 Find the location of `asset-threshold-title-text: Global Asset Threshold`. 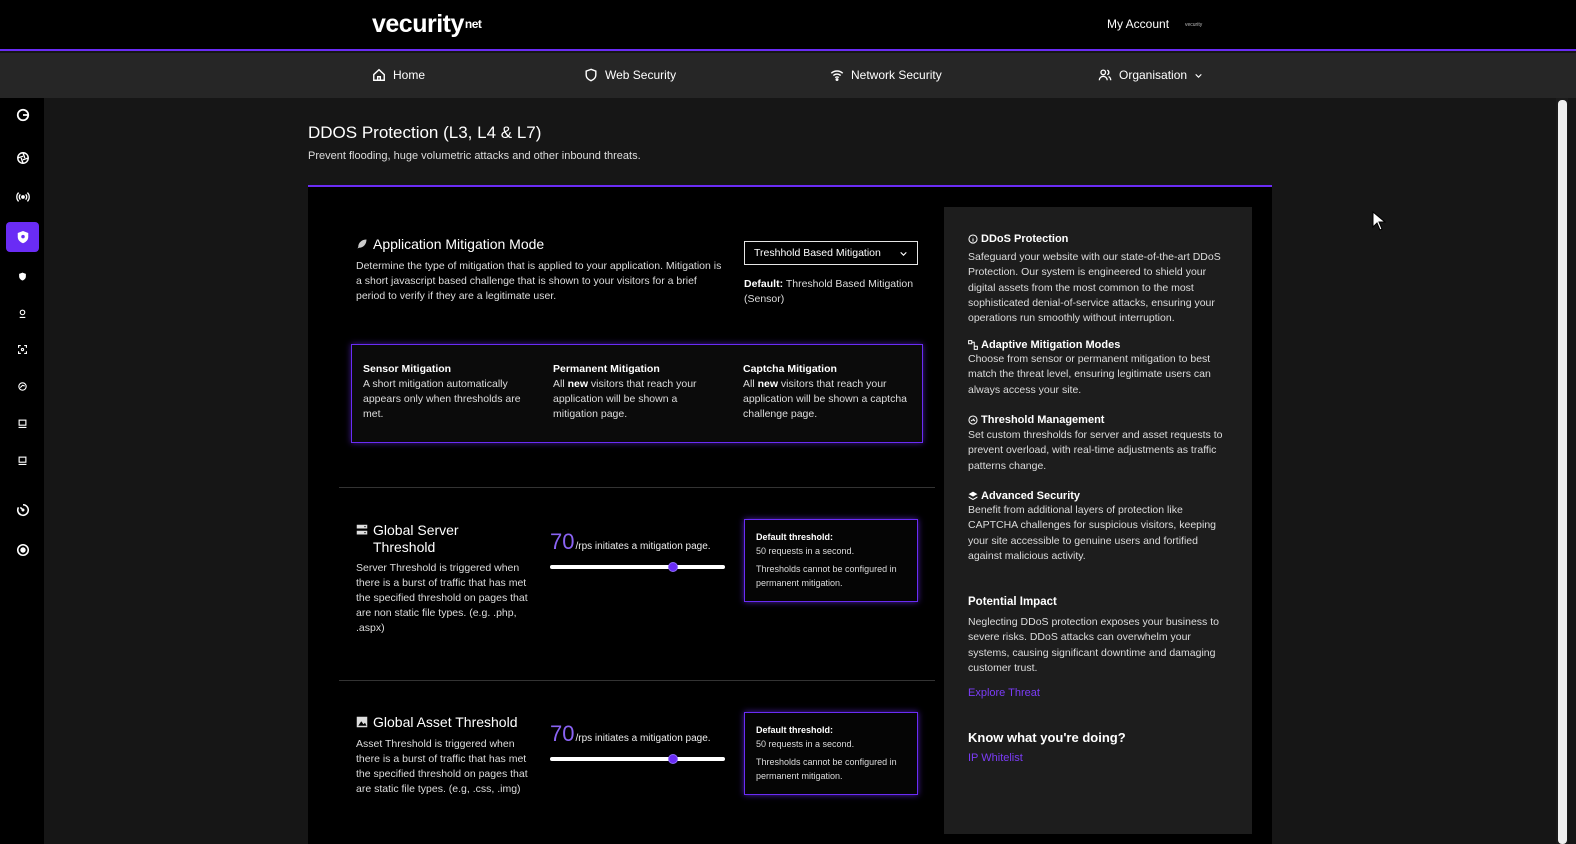

asset-threshold-title-text: Global Asset Threshold is located at coordinates (445, 722).